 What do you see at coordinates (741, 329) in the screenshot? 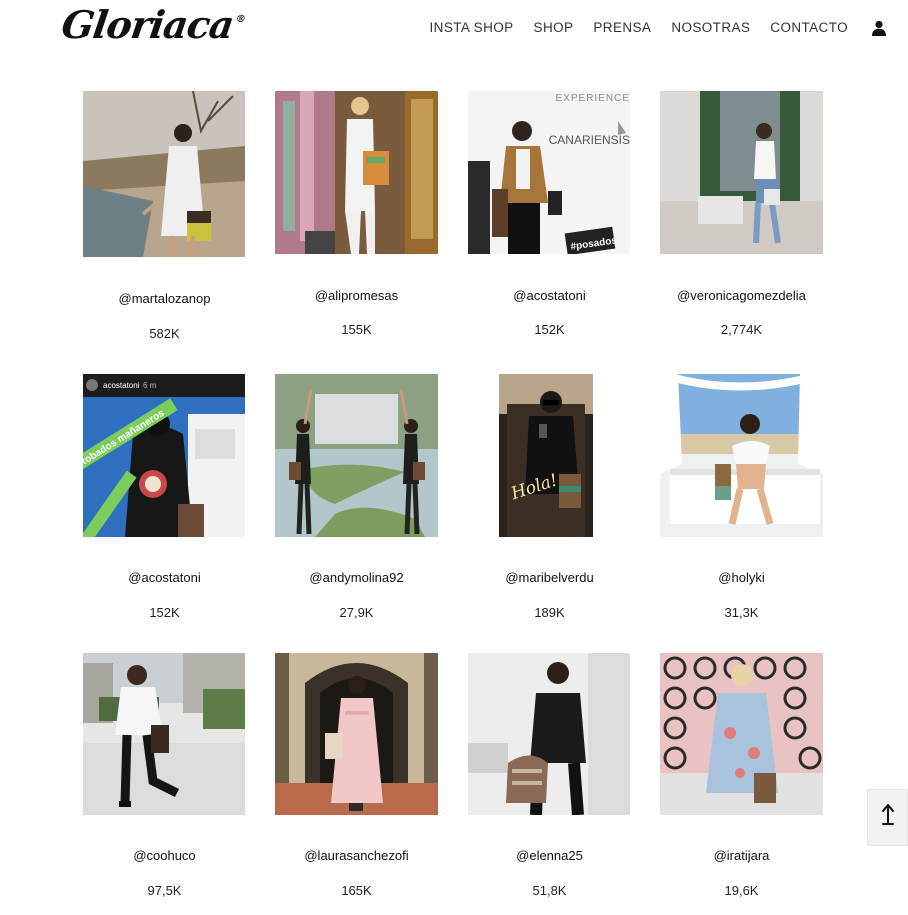
I see `follower-count: 2,774K` at bounding box center [741, 329].